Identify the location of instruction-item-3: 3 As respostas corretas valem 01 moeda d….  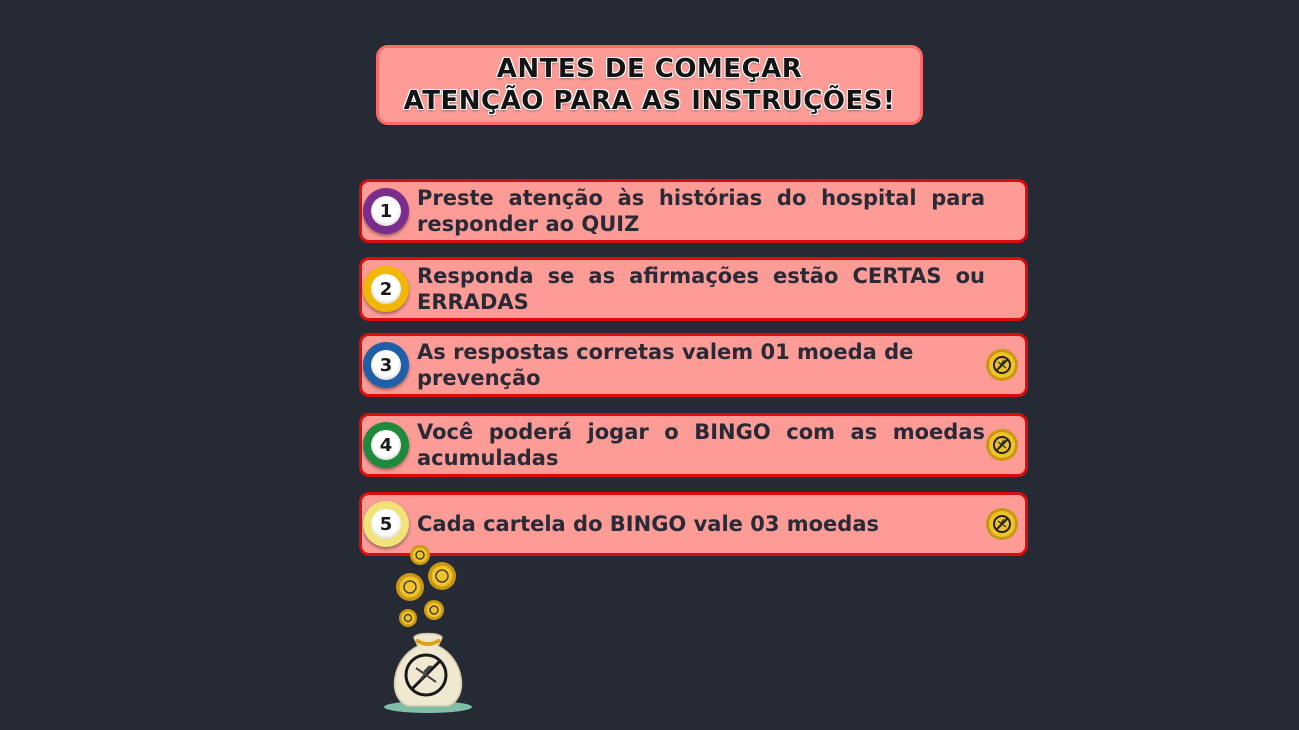
(693, 365).